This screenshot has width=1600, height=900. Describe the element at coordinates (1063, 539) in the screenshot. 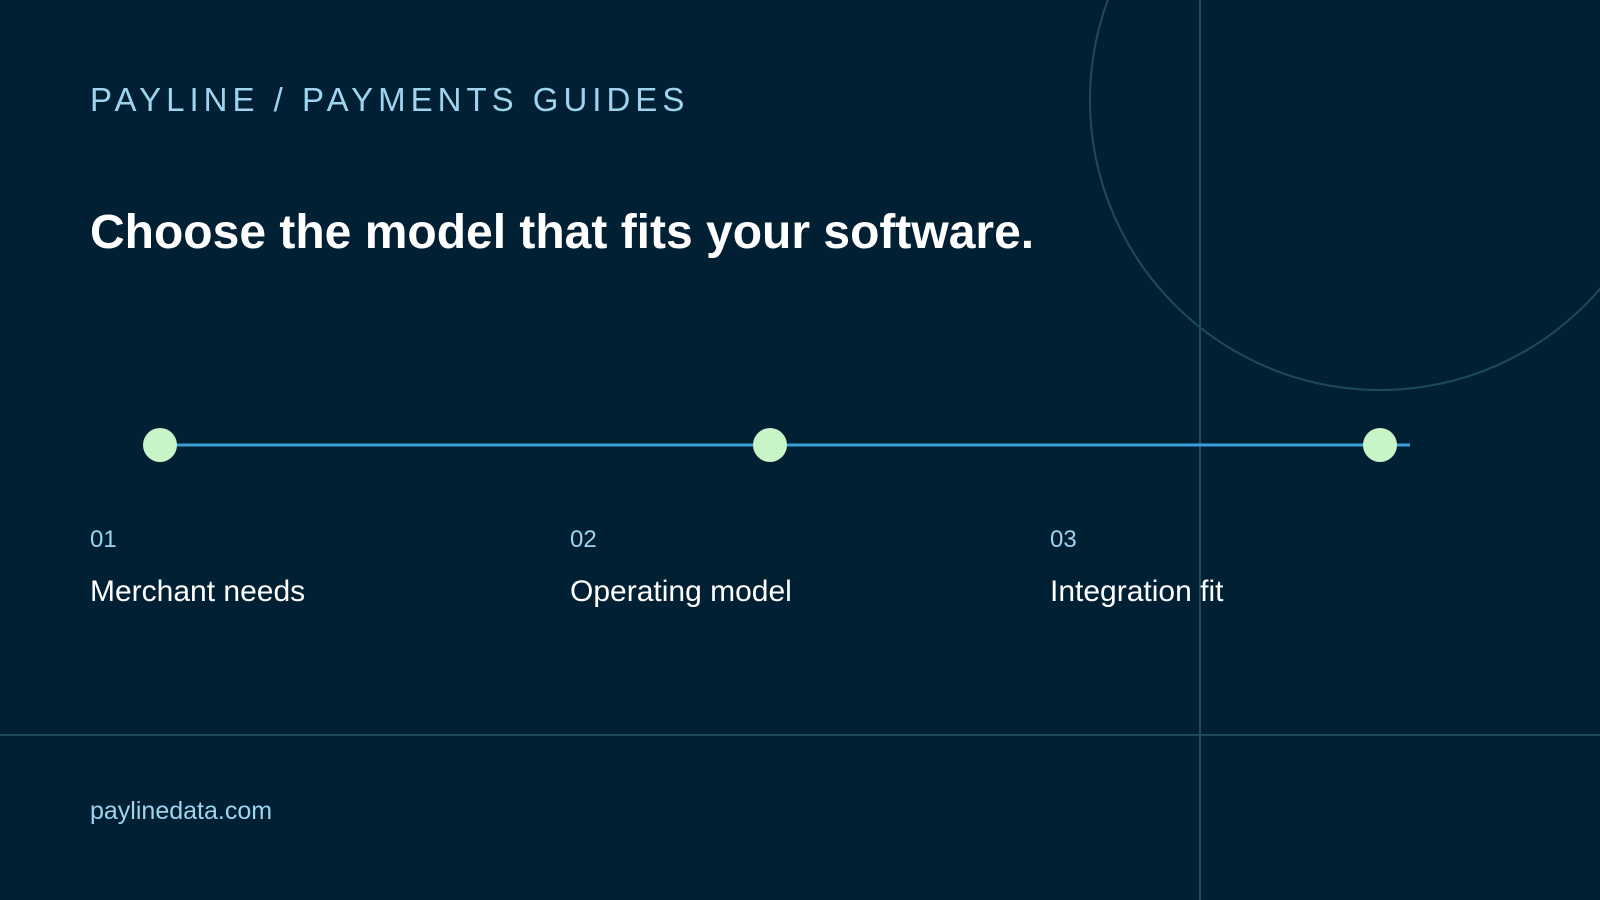

I see `step-number: 03` at that location.